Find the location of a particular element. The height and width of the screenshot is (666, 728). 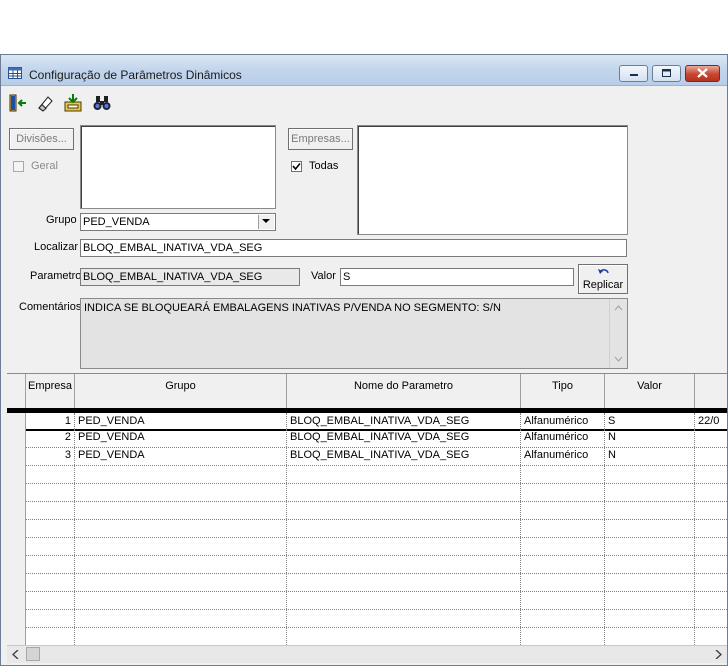

cell-empresa: 3 is located at coordinates (50, 456).